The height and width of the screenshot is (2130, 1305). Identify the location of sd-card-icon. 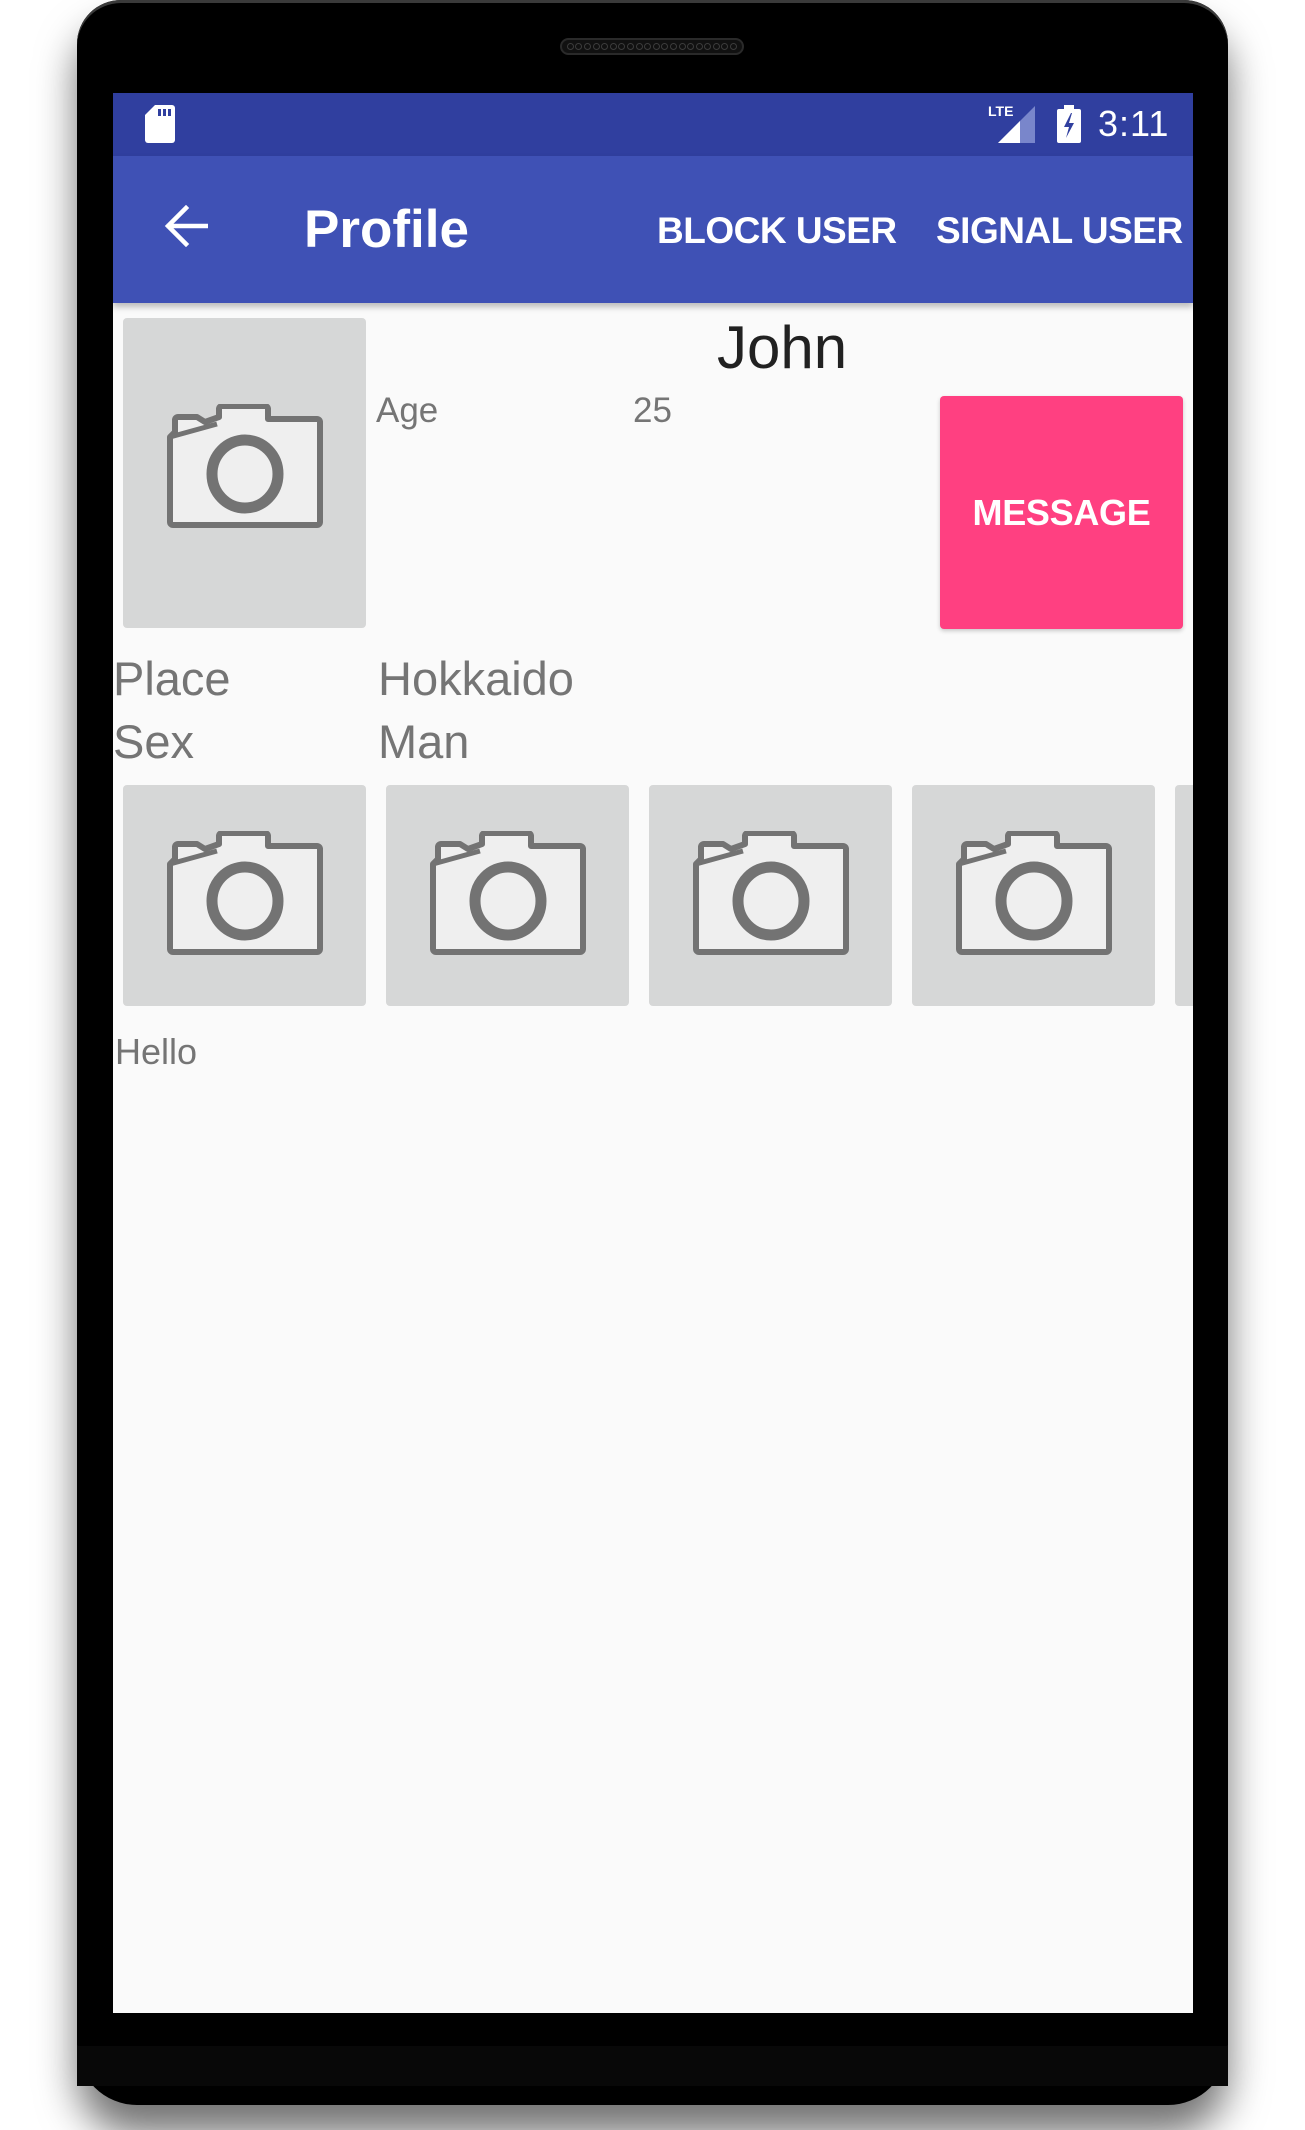
(160, 126).